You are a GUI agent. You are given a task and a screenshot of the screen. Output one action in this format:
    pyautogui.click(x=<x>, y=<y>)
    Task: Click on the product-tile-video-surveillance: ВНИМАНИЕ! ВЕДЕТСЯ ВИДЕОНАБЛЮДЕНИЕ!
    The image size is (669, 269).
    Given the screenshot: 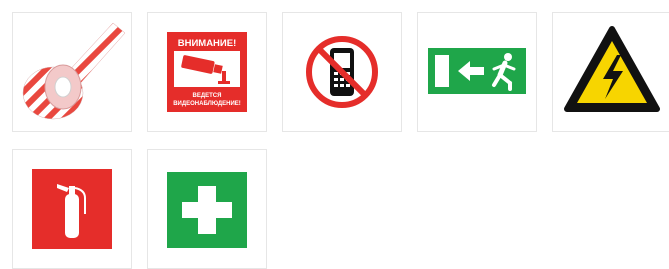 What is the action you would take?
    pyautogui.click(x=207, y=72)
    